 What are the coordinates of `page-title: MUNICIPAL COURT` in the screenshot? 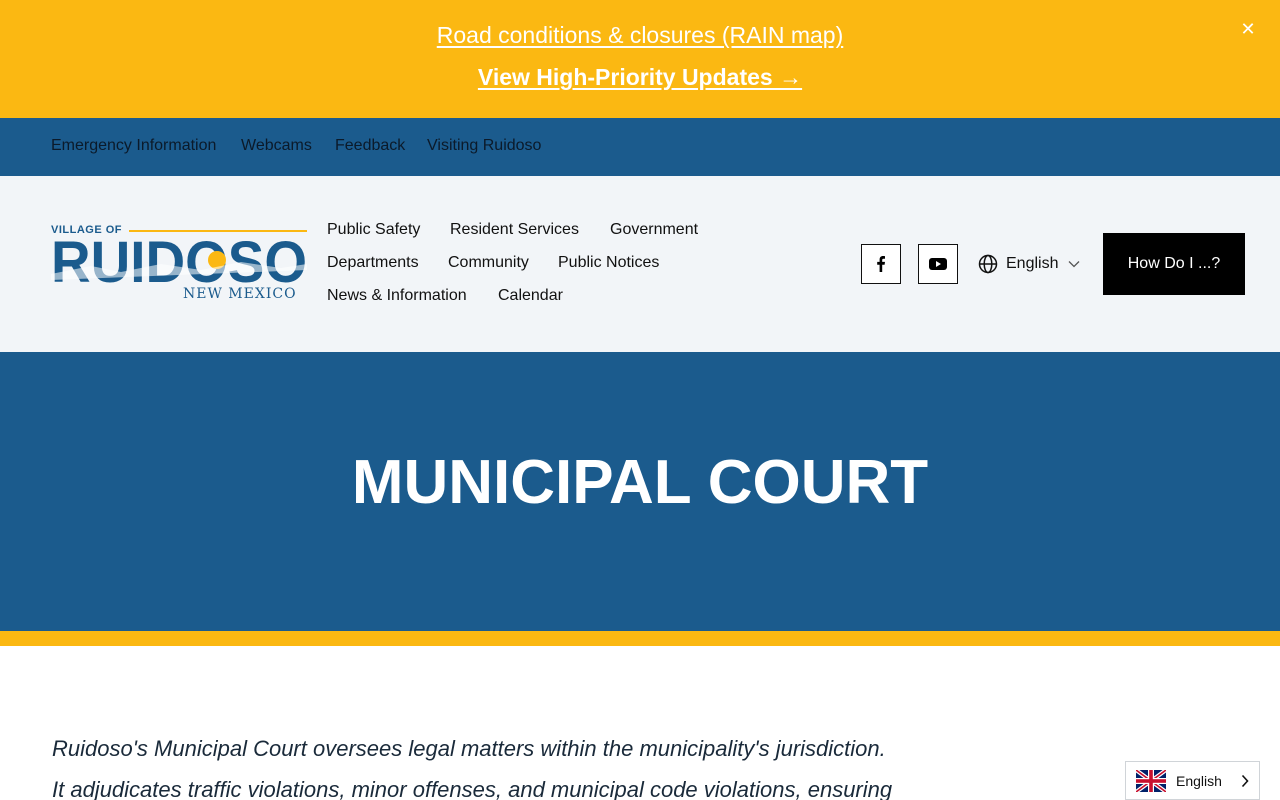 It's located at (640, 482).